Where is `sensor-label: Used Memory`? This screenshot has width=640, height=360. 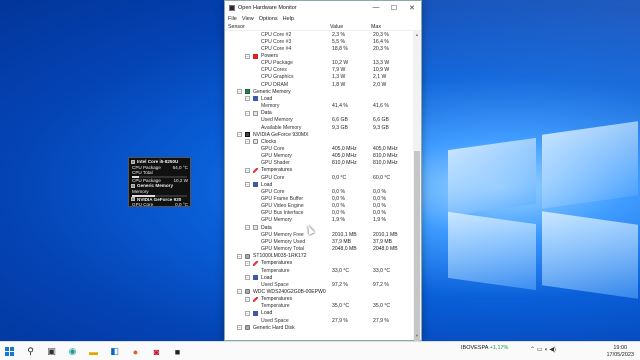
sensor-label: Used Memory is located at coordinates (277, 120).